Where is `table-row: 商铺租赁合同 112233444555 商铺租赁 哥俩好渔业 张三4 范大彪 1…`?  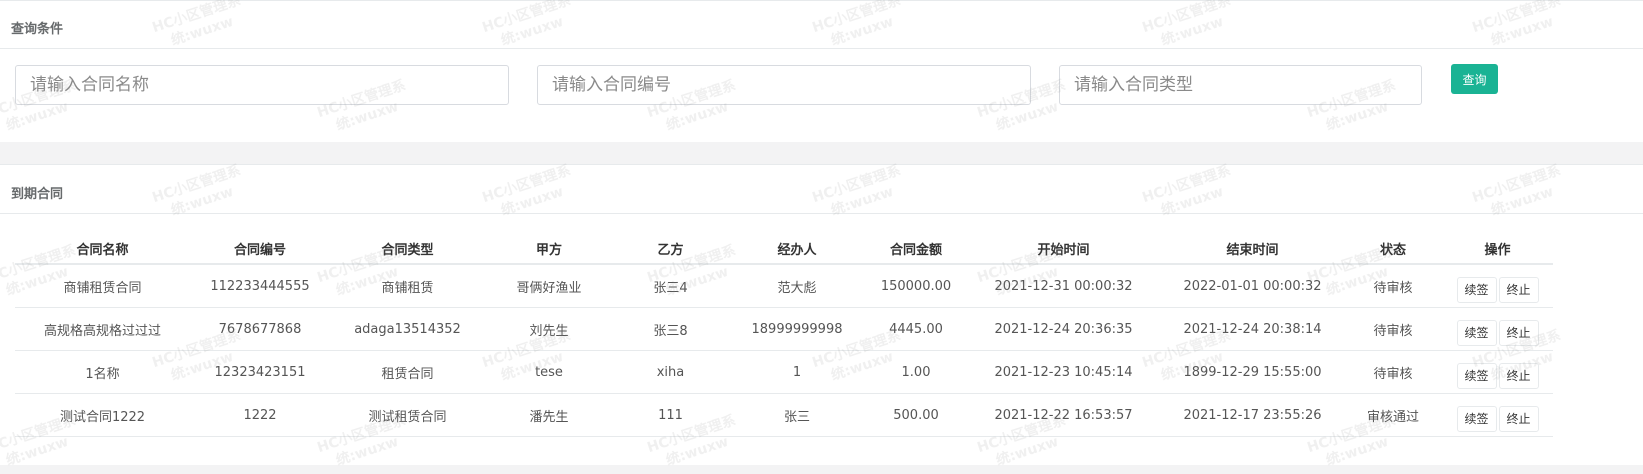 table-row: 商铺租赁合同 112233444555 商铺租赁 哥俩好渔业 张三4 范大彪 1… is located at coordinates (784, 286).